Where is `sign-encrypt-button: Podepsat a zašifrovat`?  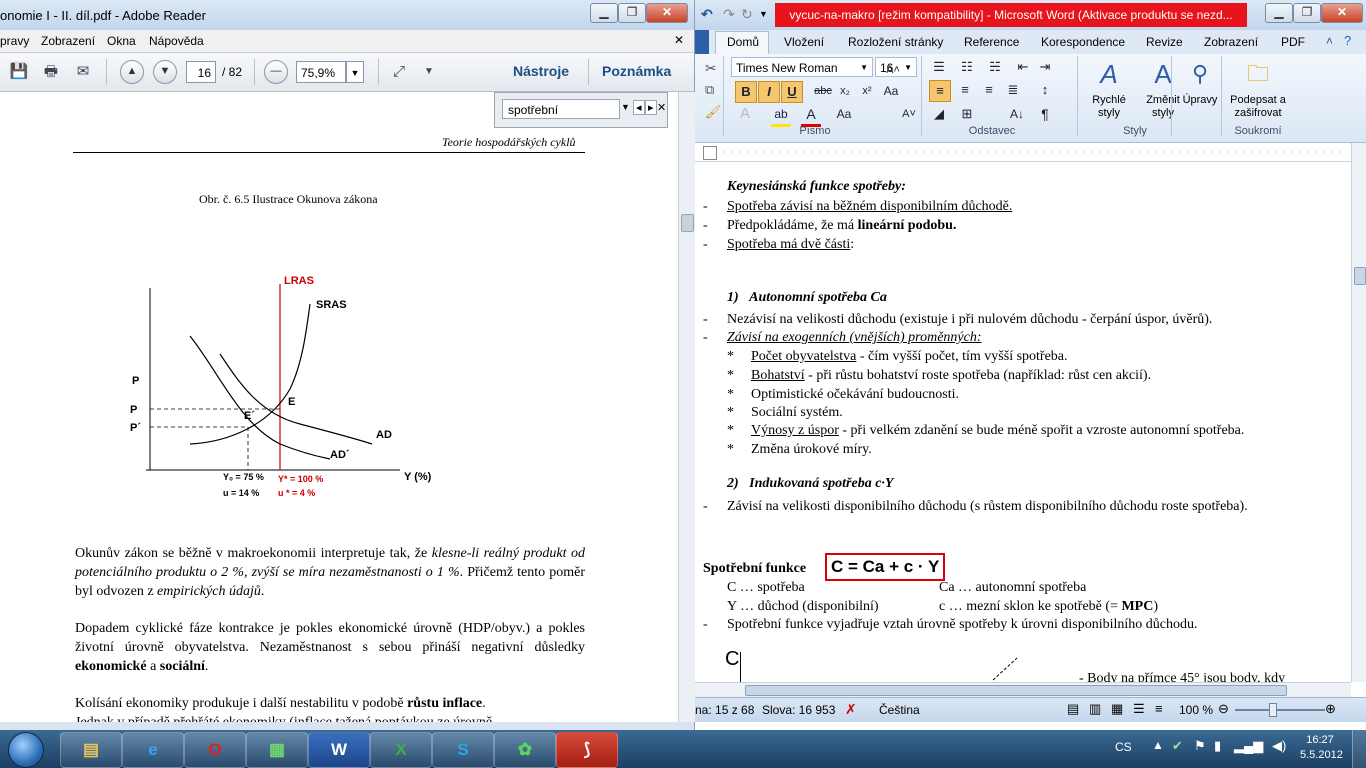 sign-encrypt-button: Podepsat a zašifrovat is located at coordinates (1258, 107).